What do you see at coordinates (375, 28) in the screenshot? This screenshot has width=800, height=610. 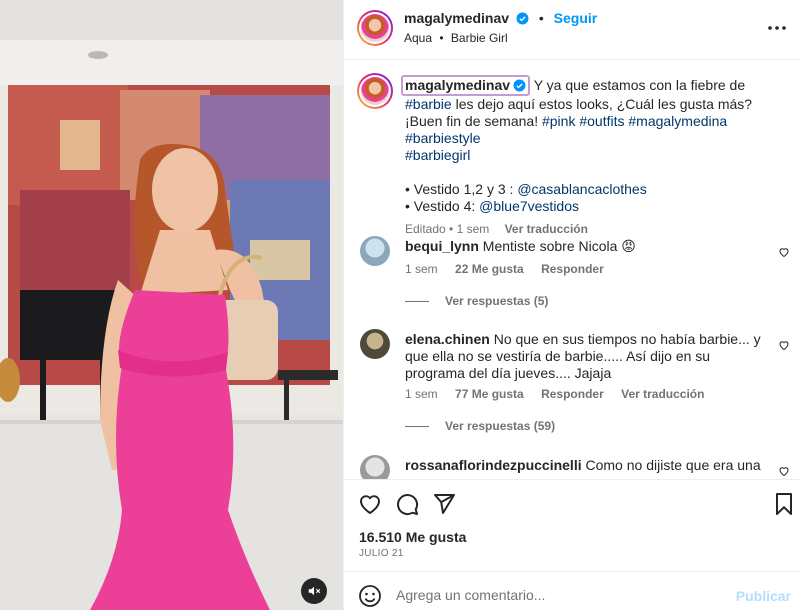 I see `author-avatar` at bounding box center [375, 28].